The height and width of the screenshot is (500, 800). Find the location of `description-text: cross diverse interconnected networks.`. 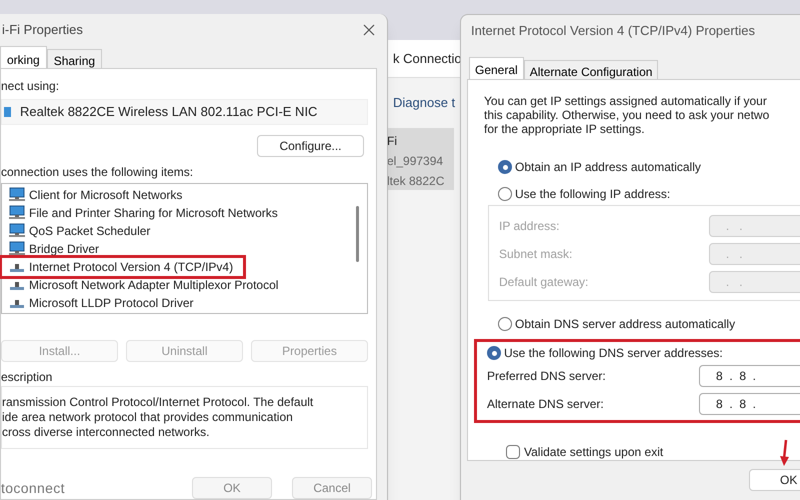

description-text: cross diverse interconnected networks. is located at coordinates (106, 432).